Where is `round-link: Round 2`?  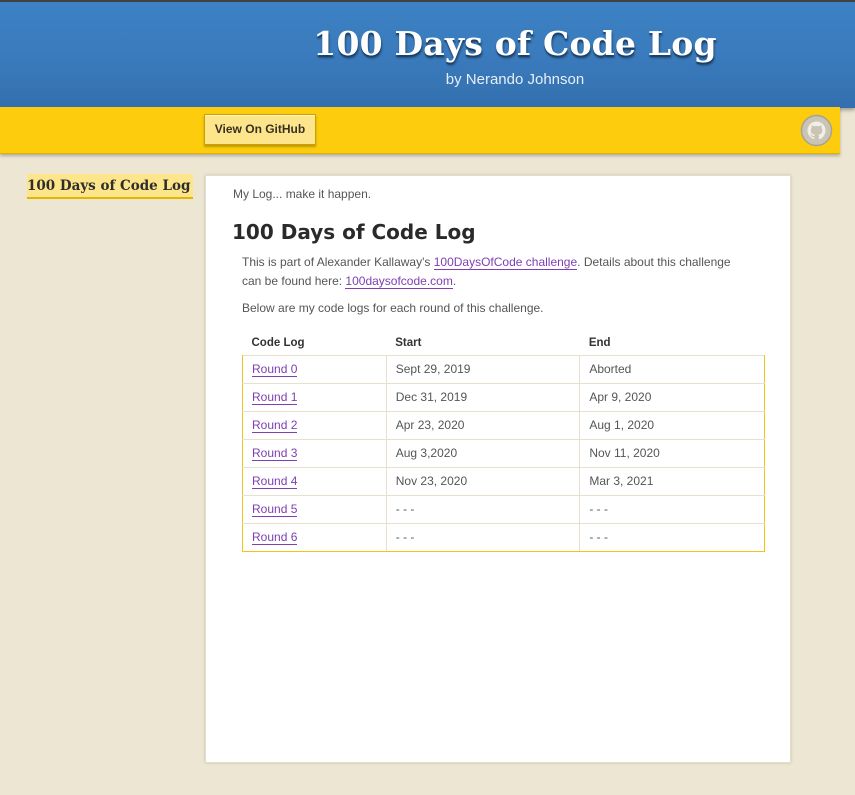 round-link: Round 2 is located at coordinates (275, 425).